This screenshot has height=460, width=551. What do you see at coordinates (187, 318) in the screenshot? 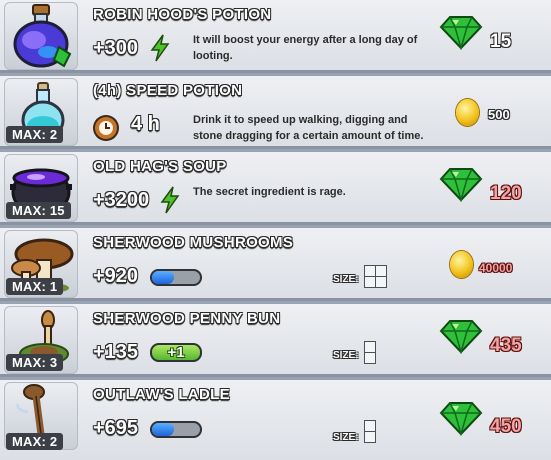
I see `item-name: SHERWOOD PENNY BUN` at bounding box center [187, 318].